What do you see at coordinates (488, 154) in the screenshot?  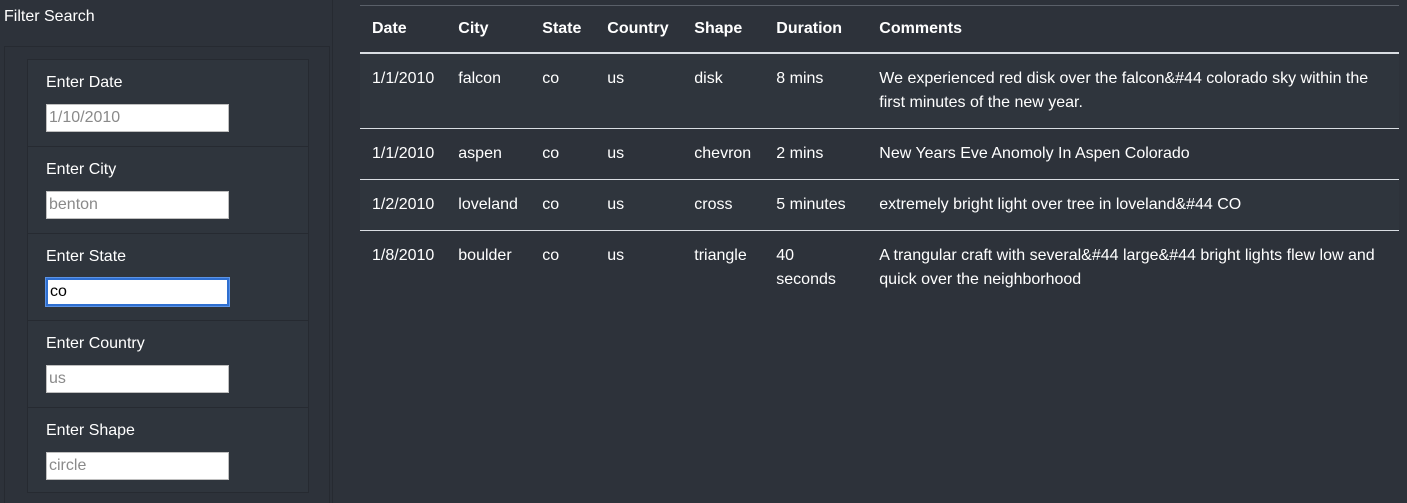 I see `cell-city: aspen` at bounding box center [488, 154].